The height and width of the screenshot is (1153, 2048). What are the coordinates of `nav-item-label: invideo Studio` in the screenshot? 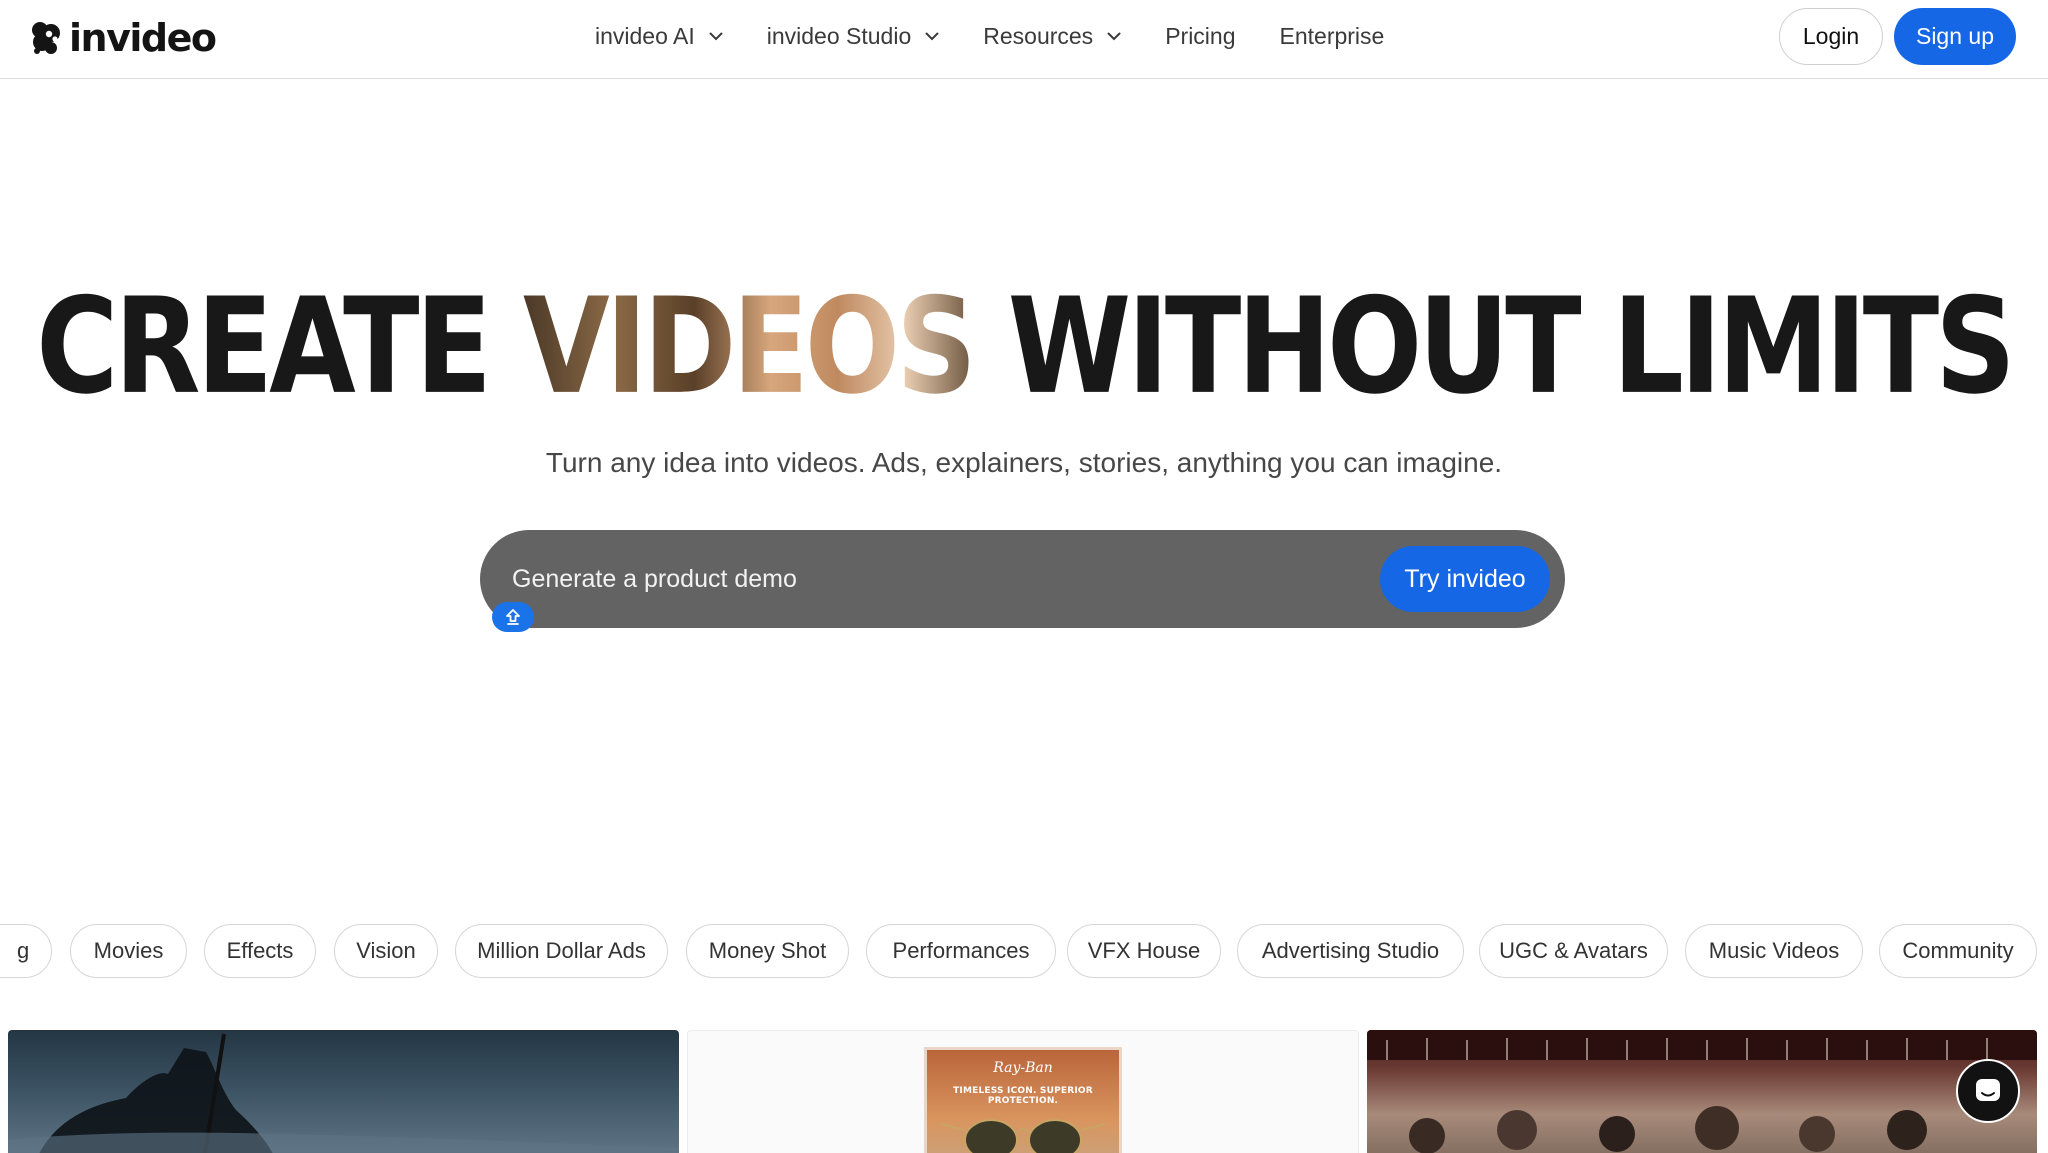 It's located at (839, 35).